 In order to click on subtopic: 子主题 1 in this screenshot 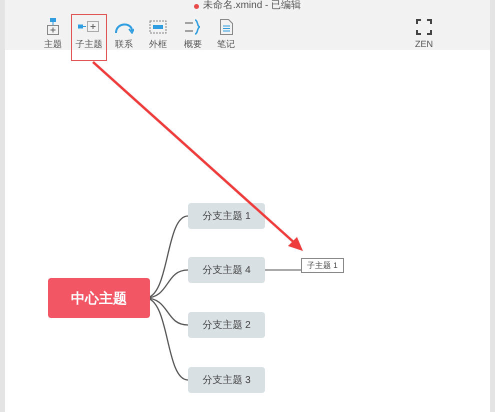, I will do `click(322, 265)`.